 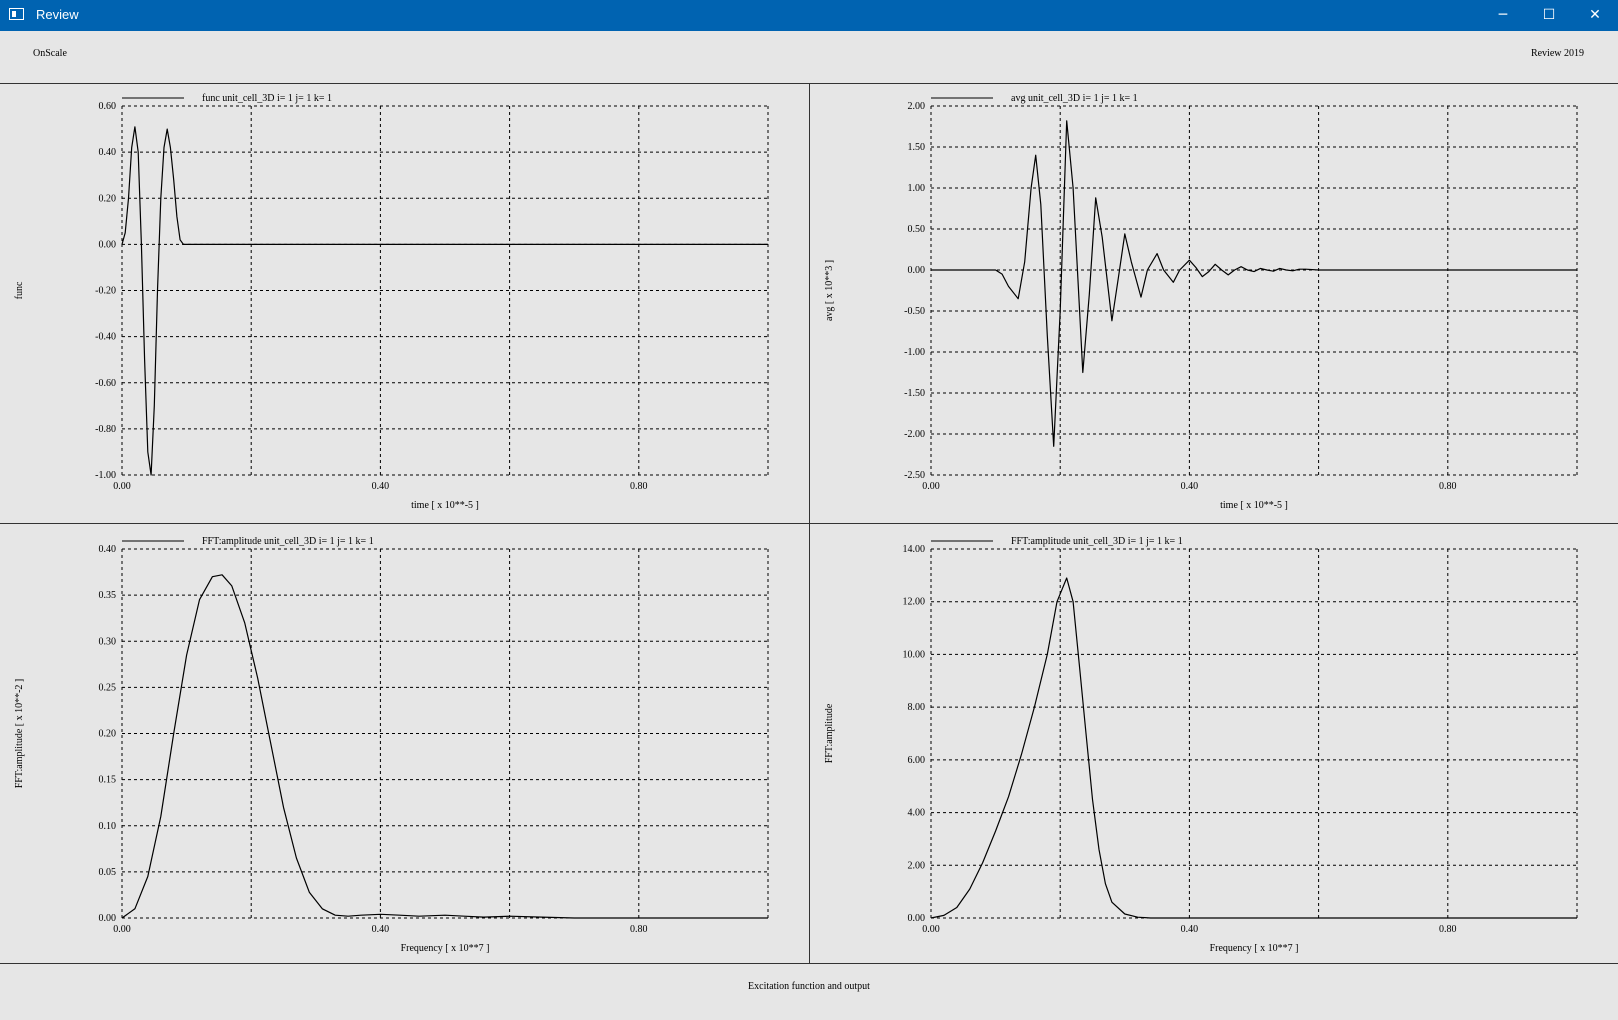 What do you see at coordinates (809, 15) in the screenshot?
I see `window-titlebar: Review ─ ☐ ✕` at bounding box center [809, 15].